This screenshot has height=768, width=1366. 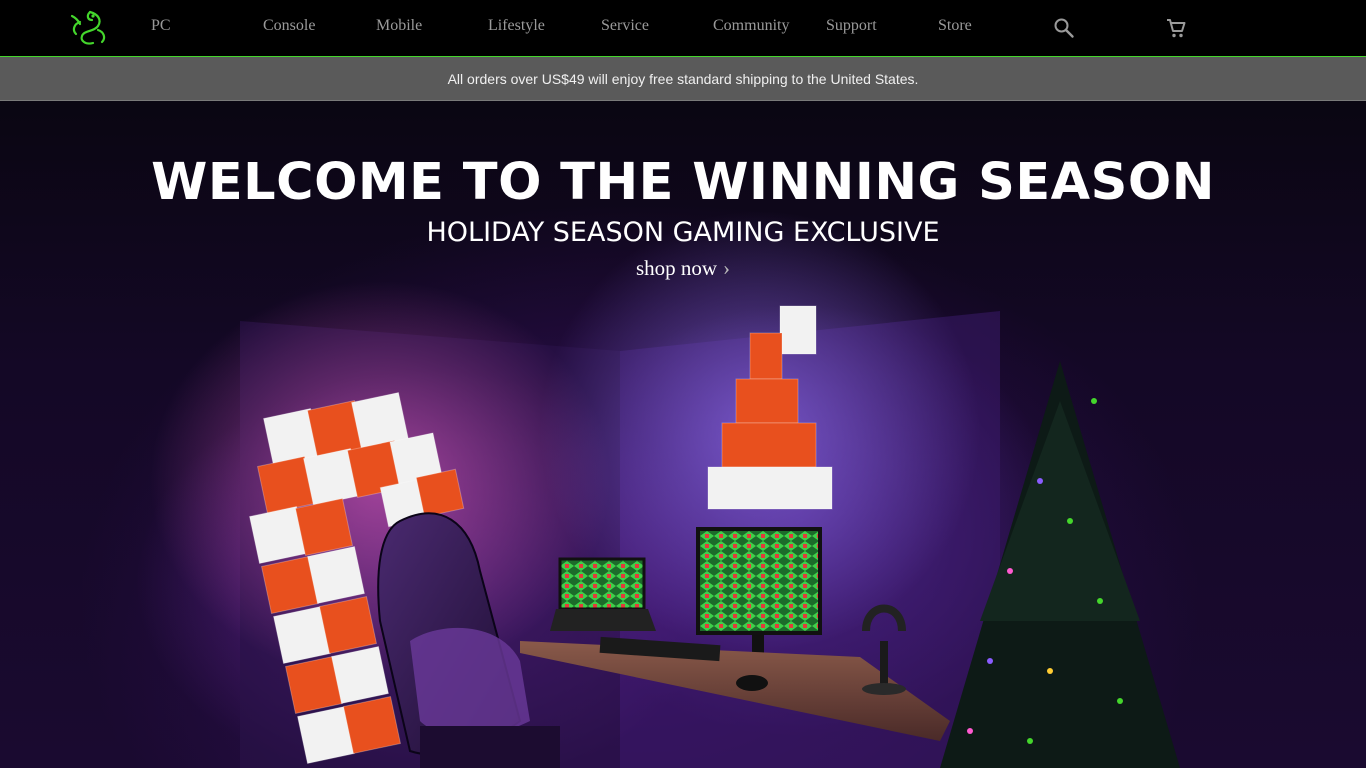 I want to click on shop-now-label: shop now, so click(x=676, y=268).